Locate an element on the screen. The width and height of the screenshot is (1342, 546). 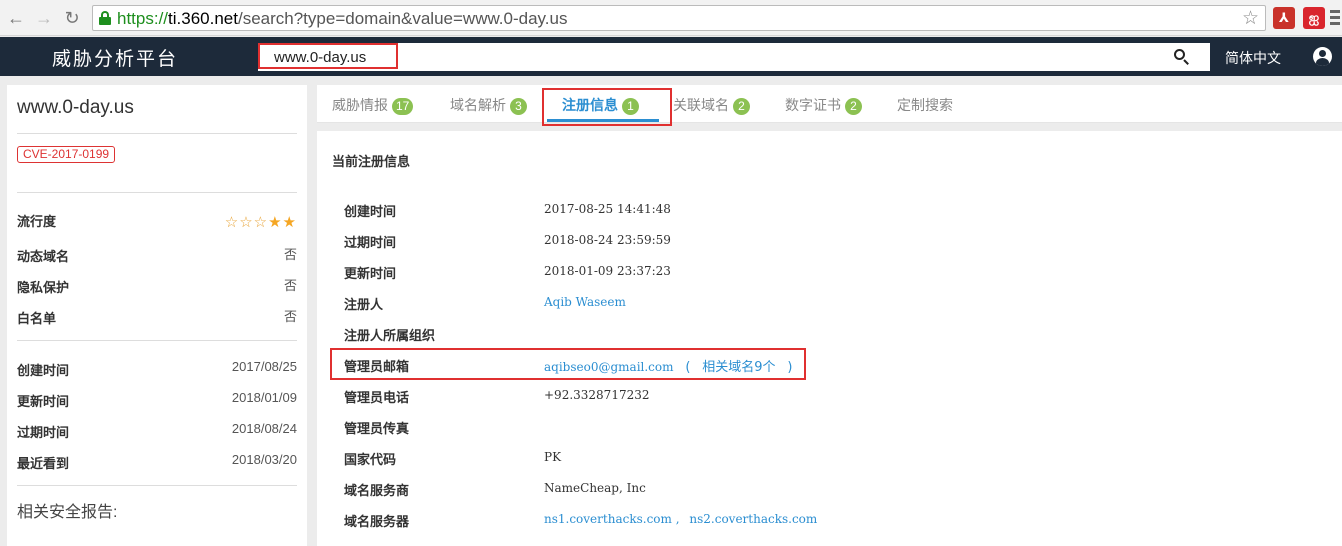
whitelist-label: 白名单 is located at coordinates (37, 318).